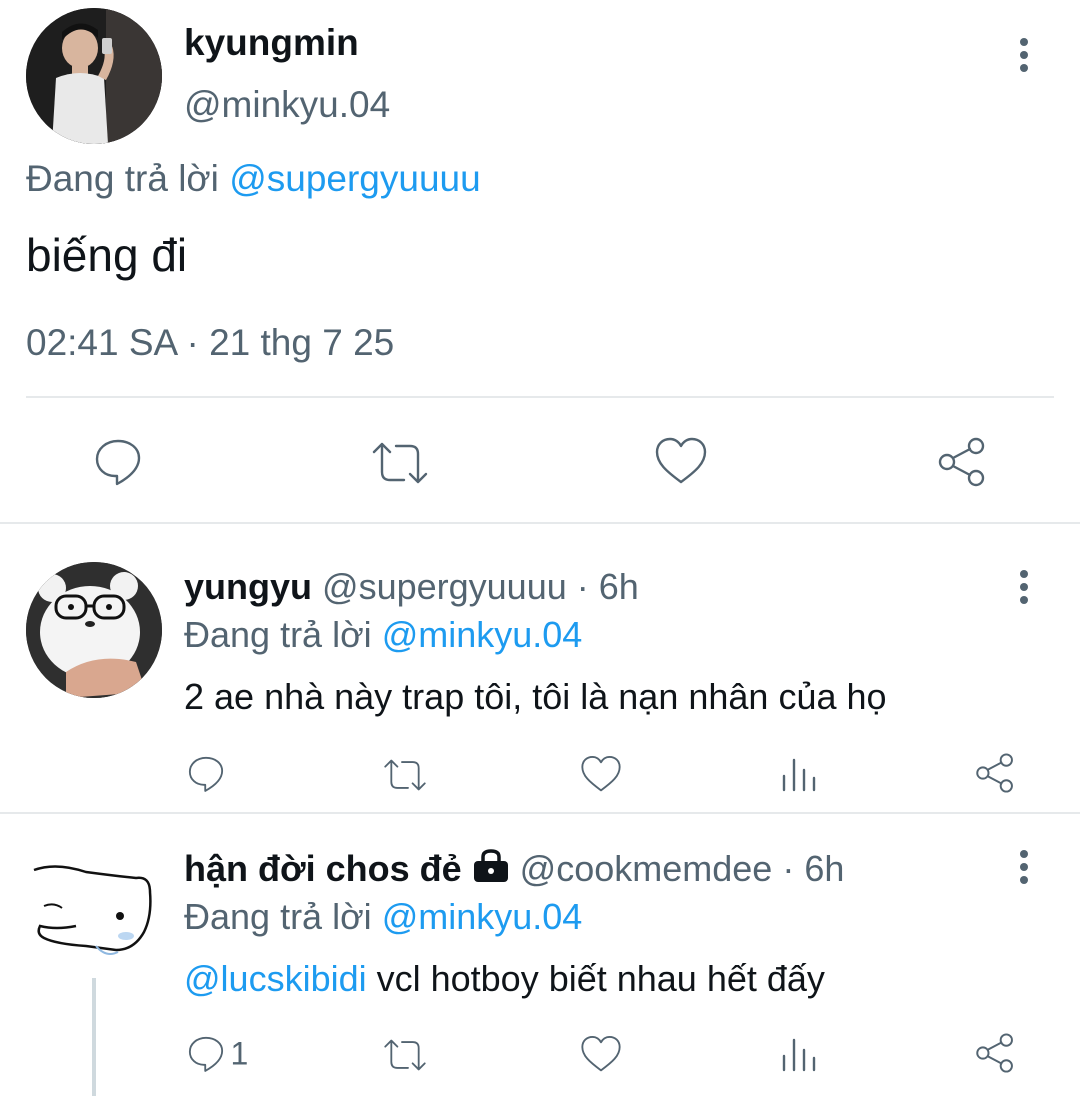 Image resolution: width=1080 pixels, height=1096 pixels. I want to click on author-name: kyungmin, so click(271, 43).